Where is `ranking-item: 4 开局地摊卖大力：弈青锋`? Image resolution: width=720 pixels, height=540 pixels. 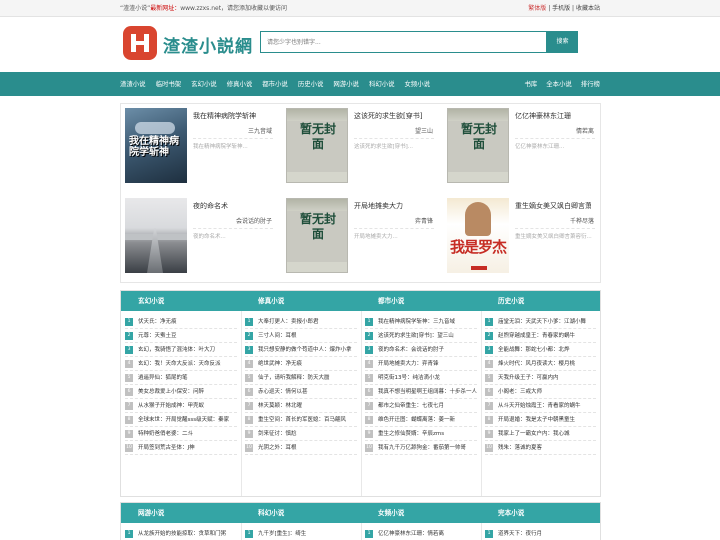 ranking-item: 4 开局地摊卖大力：弈青锋 is located at coordinates (421, 364).